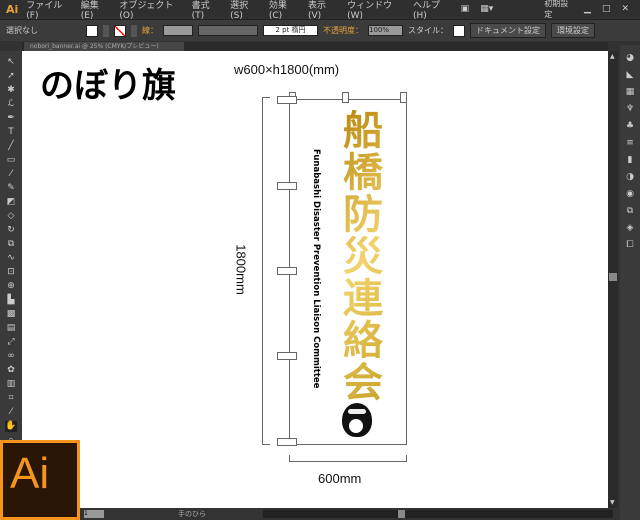 This screenshot has height=520, width=640. What do you see at coordinates (11, 104) in the screenshot?
I see `lasso-icon: ℒ` at bounding box center [11, 104].